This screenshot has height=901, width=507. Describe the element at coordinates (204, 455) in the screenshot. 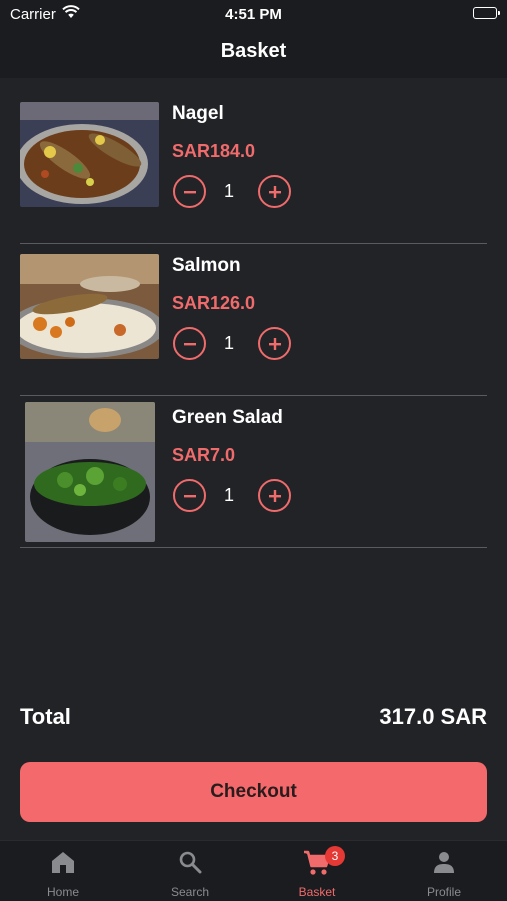

I see `item-price: SAR7.0` at that location.